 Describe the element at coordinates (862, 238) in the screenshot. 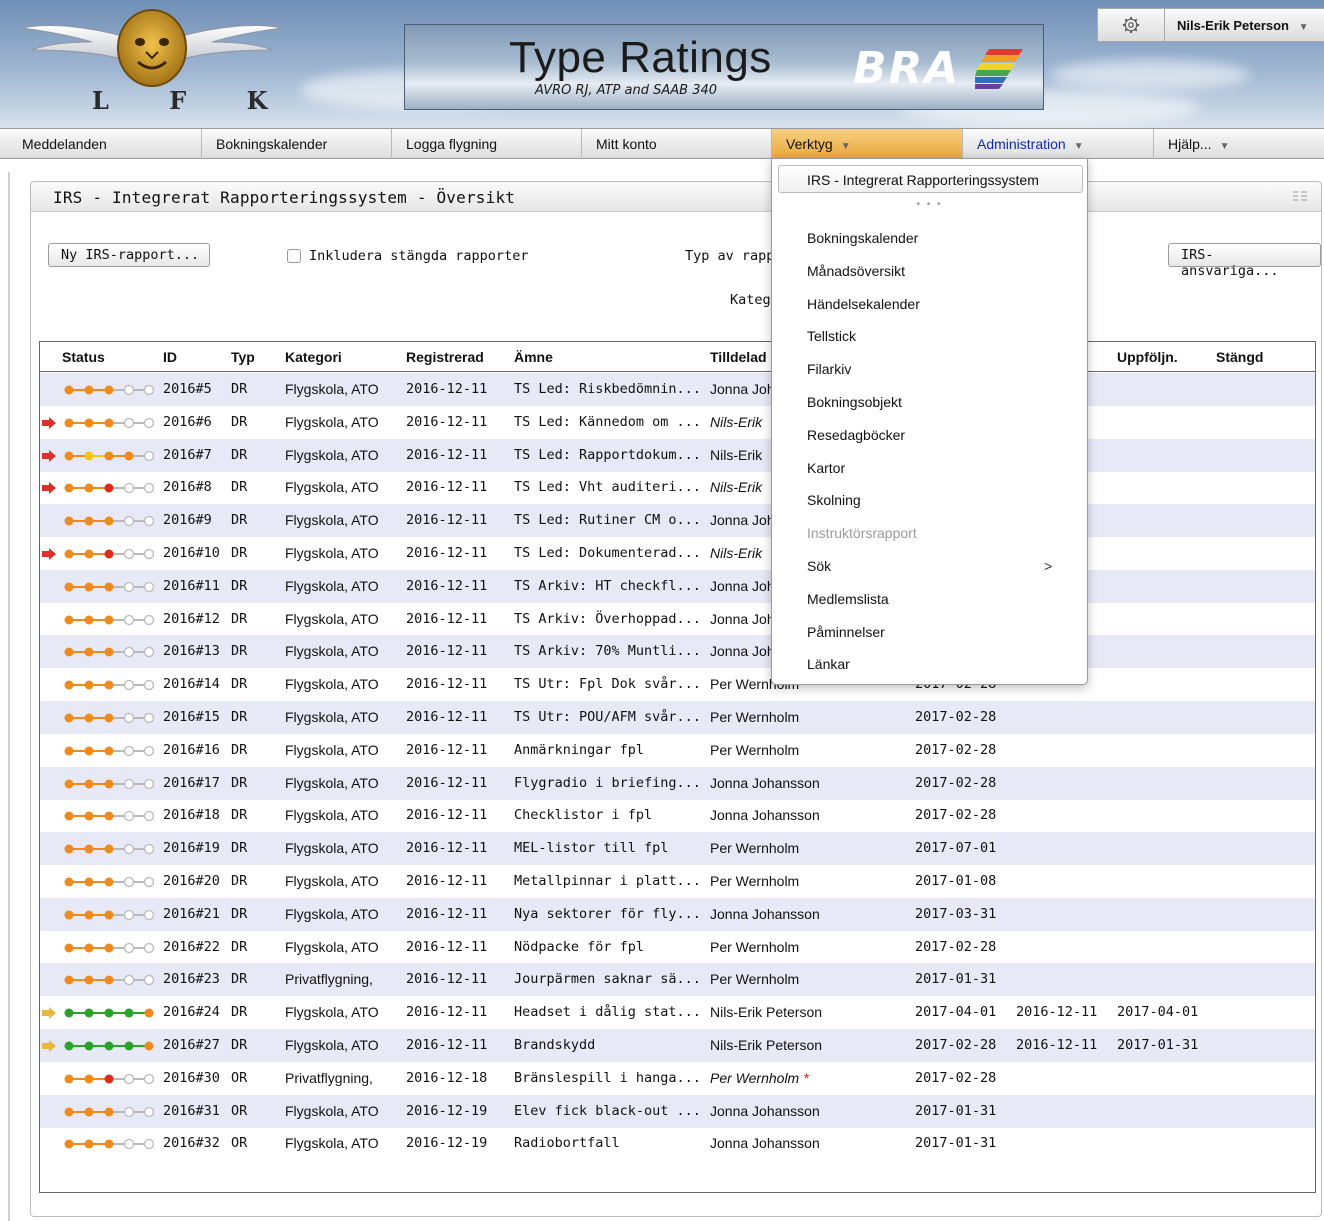

I see `menu-item-bokningskalender: Bokningskalender` at that location.